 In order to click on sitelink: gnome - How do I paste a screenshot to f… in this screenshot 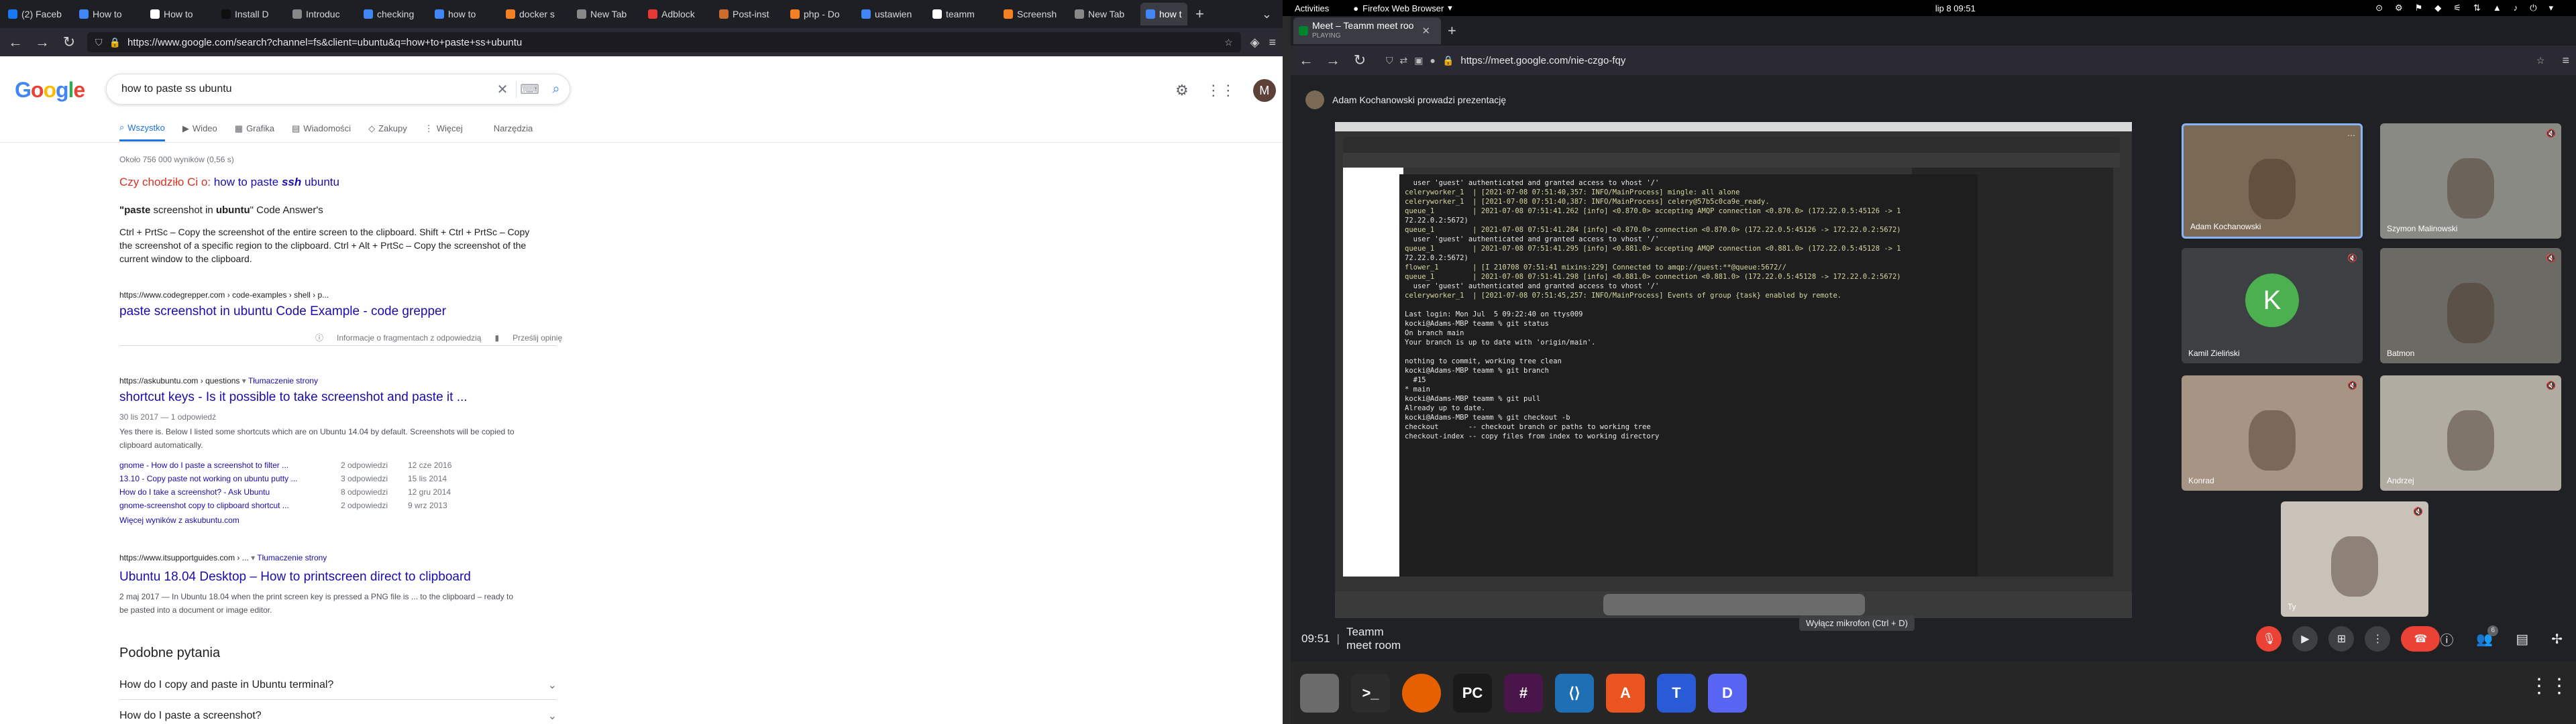, I will do `click(230, 465)`.